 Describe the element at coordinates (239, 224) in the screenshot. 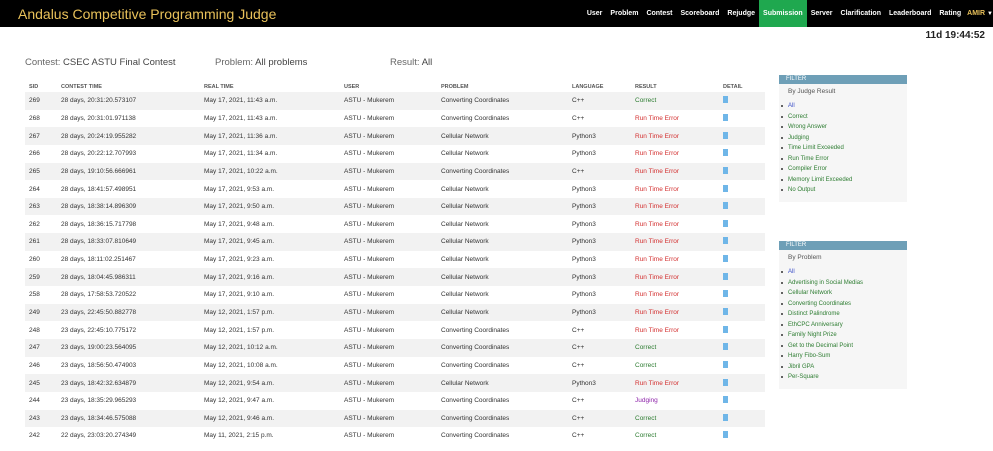

I see `cell-real-time: May 17, 2021, 9:48 a.m.` at that location.